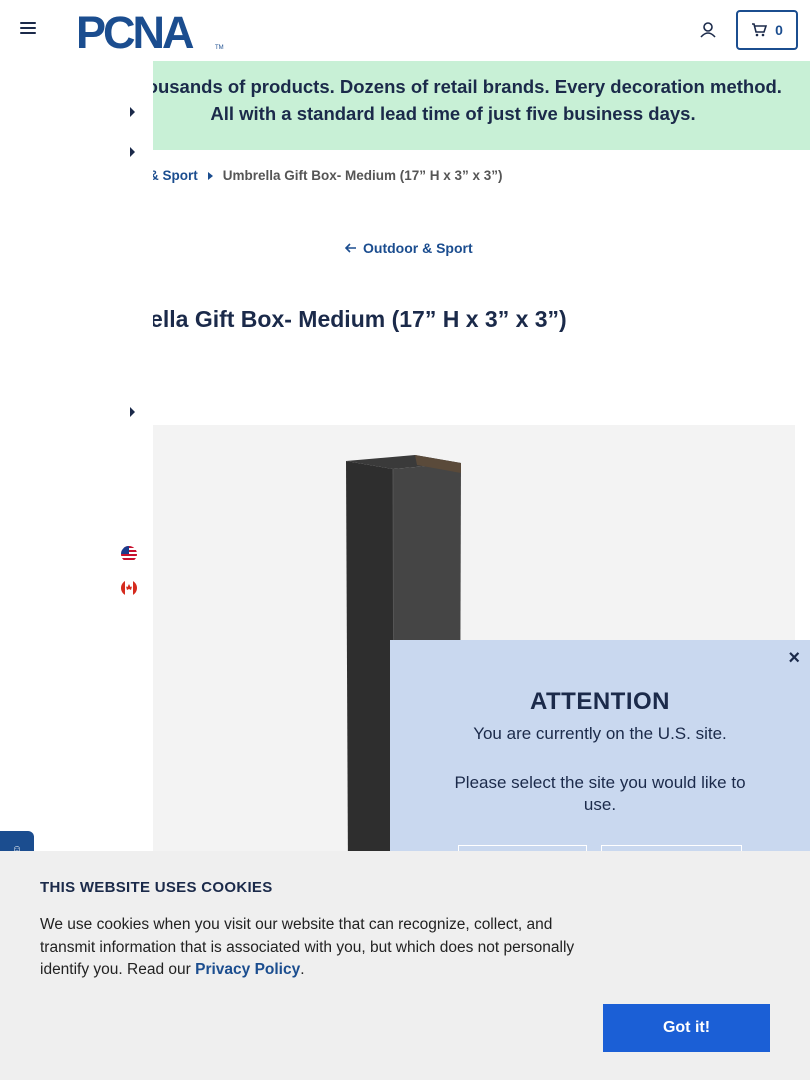 The width and height of the screenshot is (810, 1080). What do you see at coordinates (600, 733) in the screenshot?
I see `modal-current-site: You are currently on the U.S. site.` at bounding box center [600, 733].